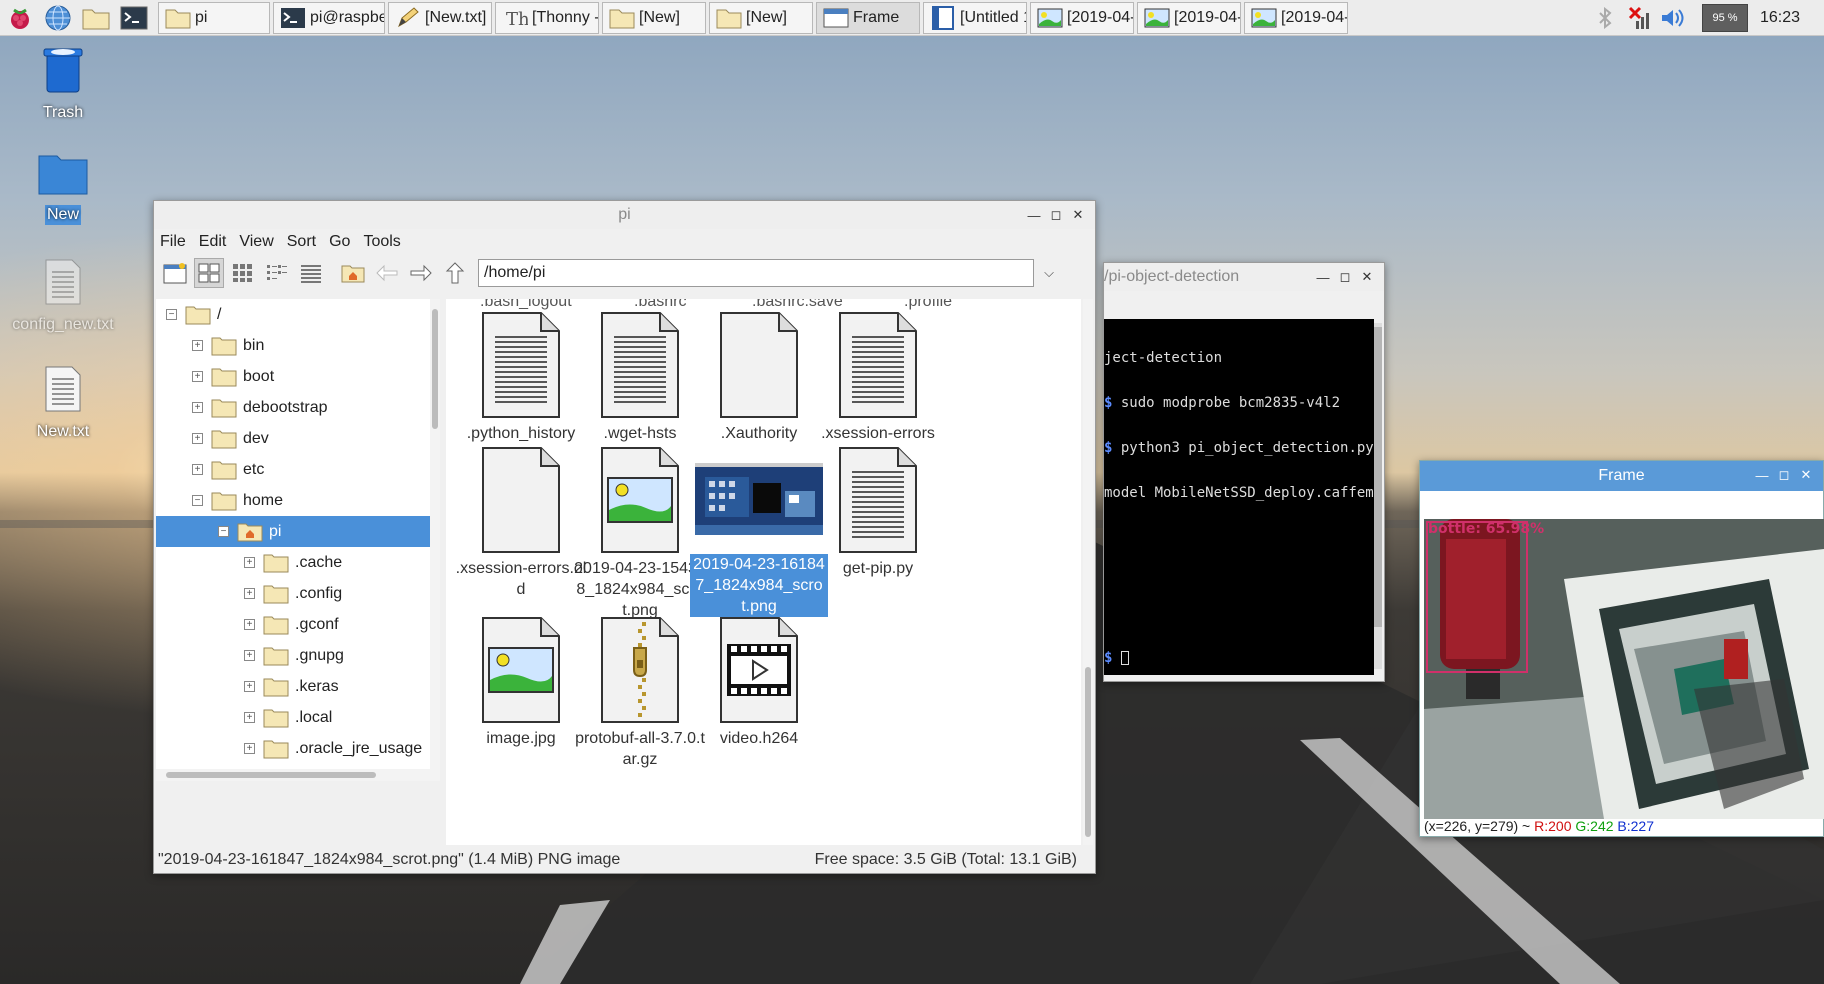 The width and height of the screenshot is (1824, 984). What do you see at coordinates (1725, 18) in the screenshot?
I see `cpu-monitor: 95 %` at bounding box center [1725, 18].